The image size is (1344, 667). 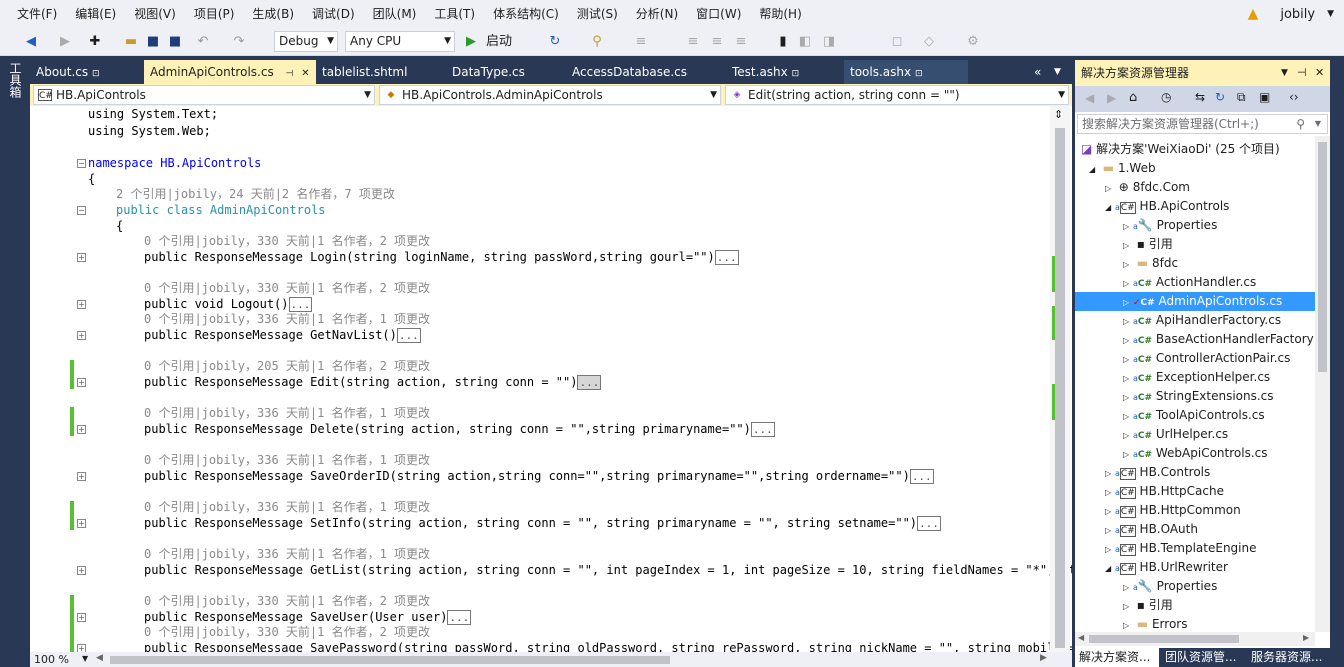 What do you see at coordinates (1180, 149) in the screenshot?
I see `tree-solution: ◪ 解决方案'WeiXiaoDi' (25 个项目)` at bounding box center [1180, 149].